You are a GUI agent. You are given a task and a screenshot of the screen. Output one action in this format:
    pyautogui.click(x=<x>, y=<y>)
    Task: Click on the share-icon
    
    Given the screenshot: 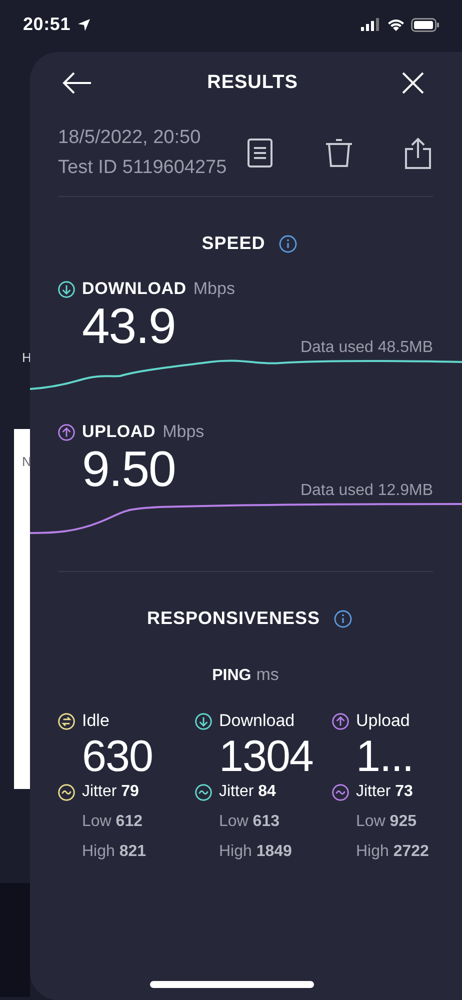 What is the action you would take?
    pyautogui.click(x=418, y=153)
    